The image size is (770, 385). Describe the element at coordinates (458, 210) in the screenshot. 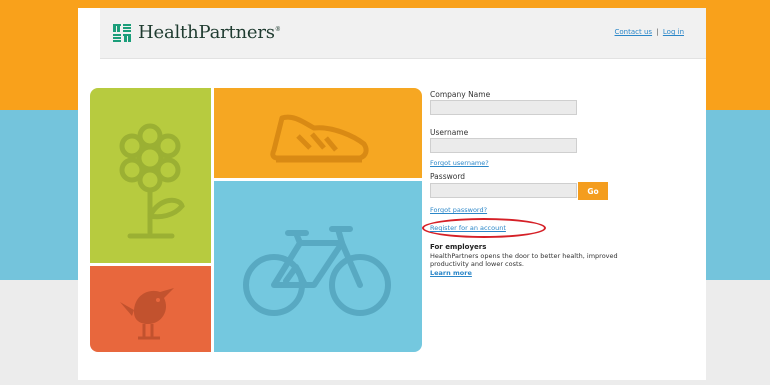

I see `forgot-password-link: Forgot password?` at that location.